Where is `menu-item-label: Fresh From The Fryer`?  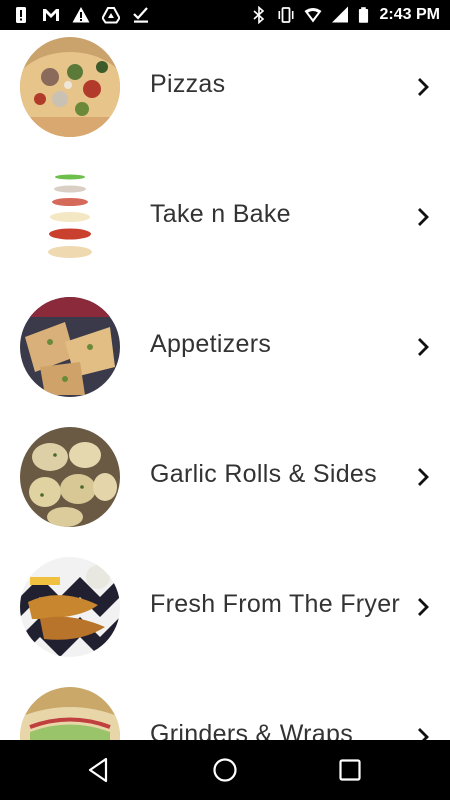 menu-item-label: Fresh From The Fryer is located at coordinates (275, 604).